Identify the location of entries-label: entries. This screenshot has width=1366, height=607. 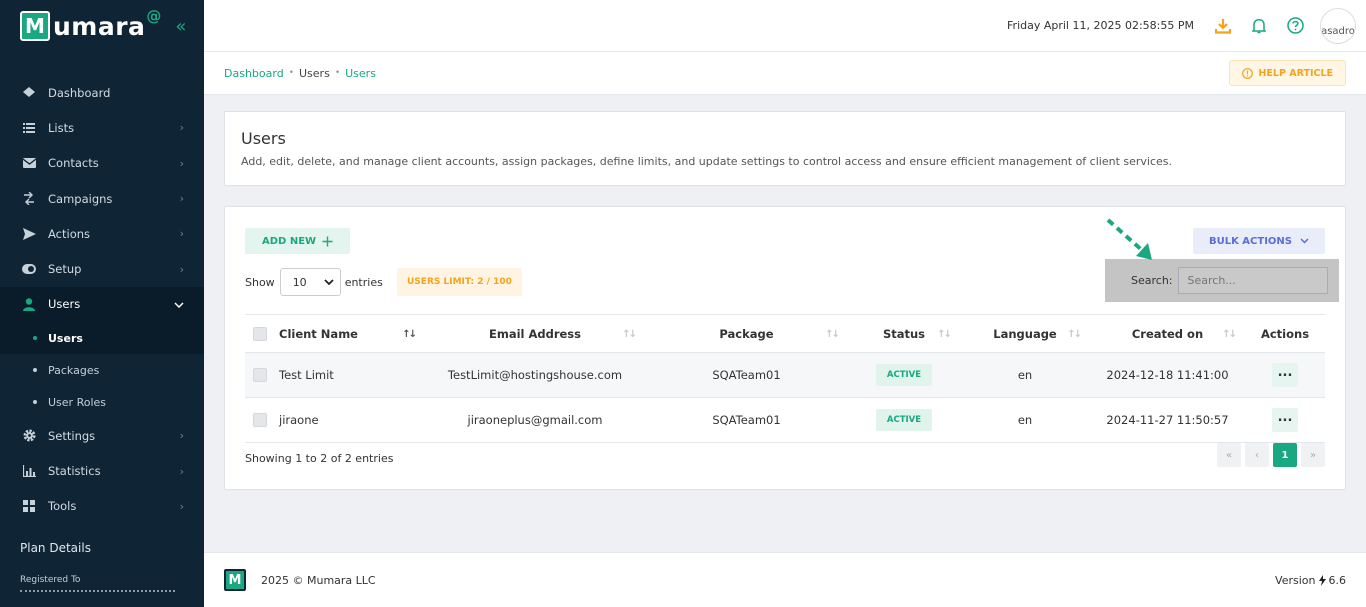
(363, 282).